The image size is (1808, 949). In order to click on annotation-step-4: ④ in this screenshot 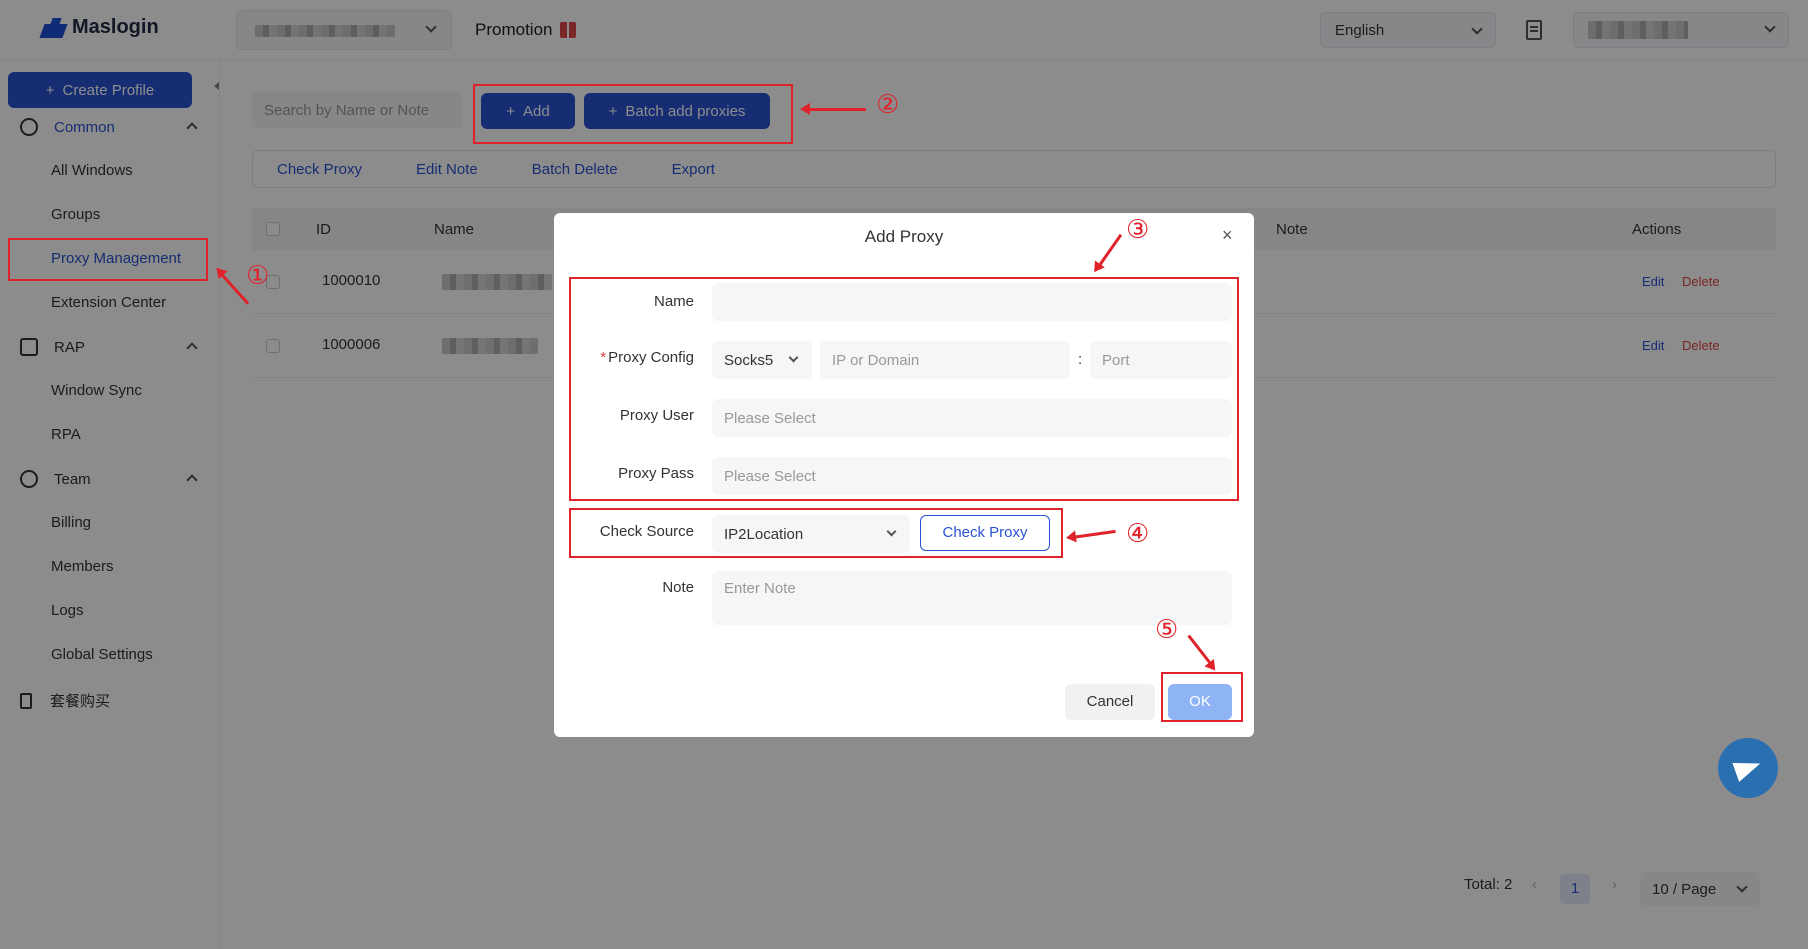, I will do `click(1138, 533)`.